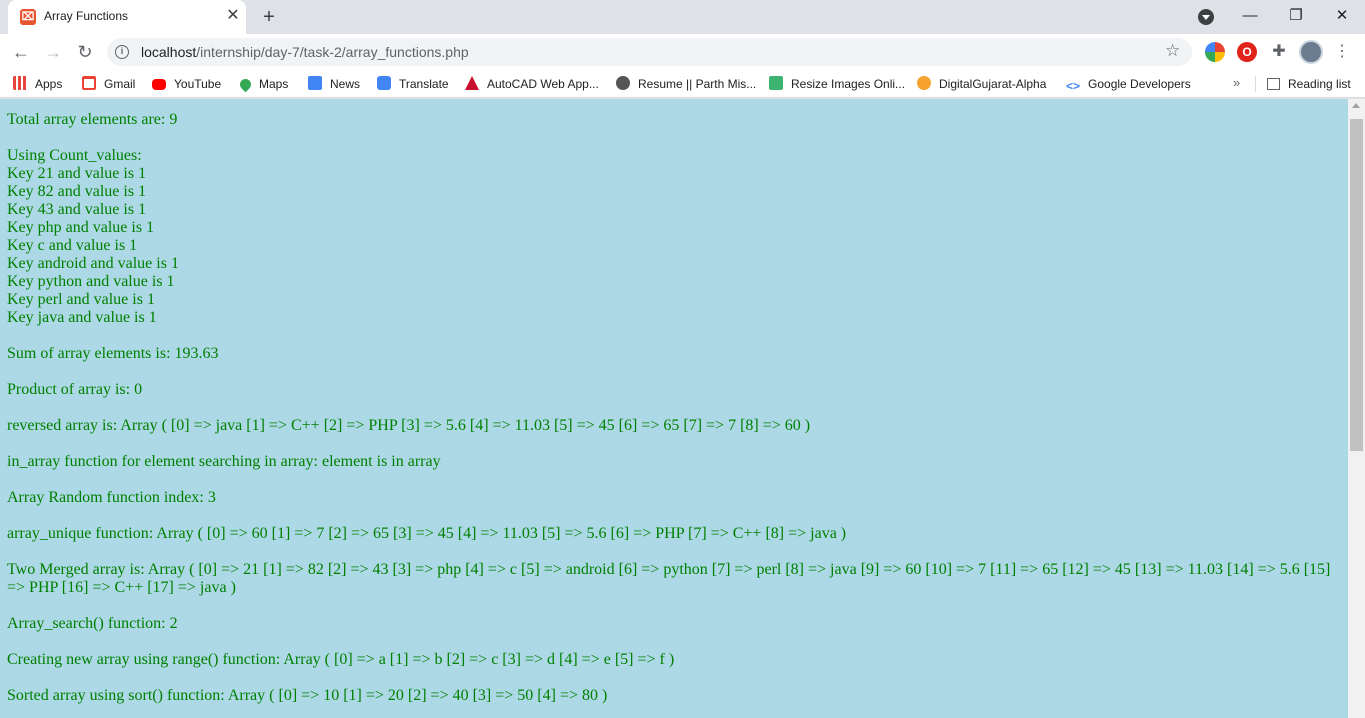 This screenshot has width=1365, height=718. What do you see at coordinates (120, 84) in the screenshot?
I see `bookmark-label: Gmail` at bounding box center [120, 84].